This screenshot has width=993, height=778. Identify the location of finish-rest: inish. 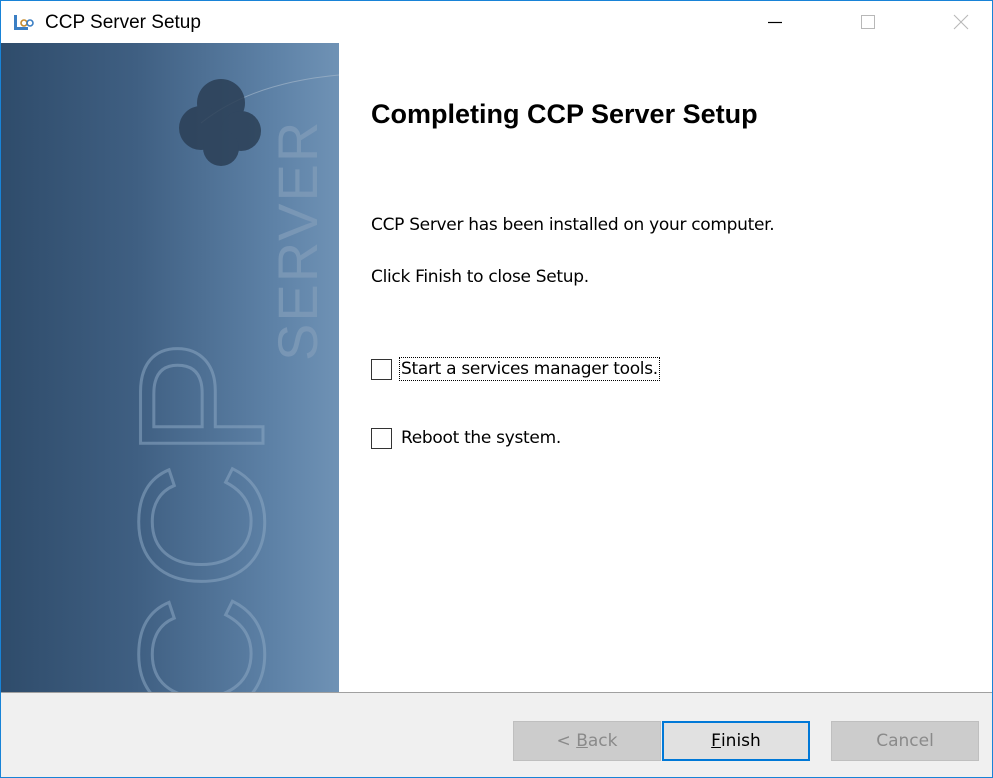
(740, 741).